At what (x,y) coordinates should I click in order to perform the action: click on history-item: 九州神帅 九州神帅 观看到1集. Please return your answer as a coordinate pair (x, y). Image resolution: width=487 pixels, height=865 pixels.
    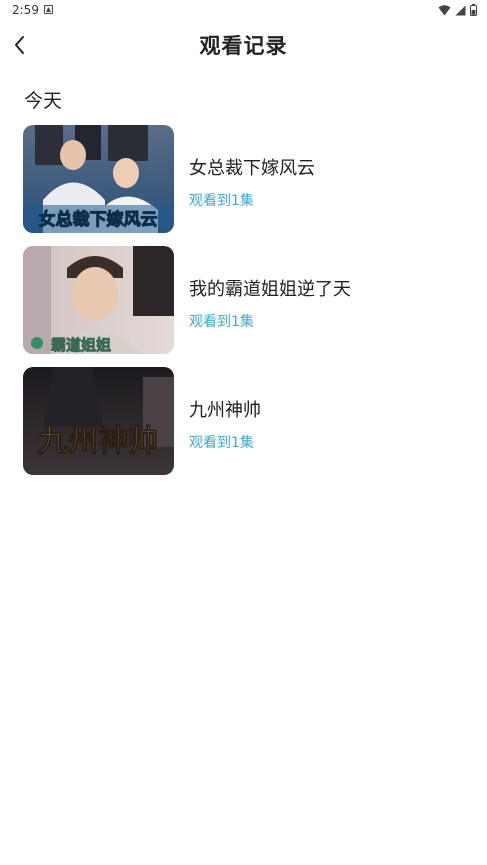
    Looking at the image, I should click on (243, 421).